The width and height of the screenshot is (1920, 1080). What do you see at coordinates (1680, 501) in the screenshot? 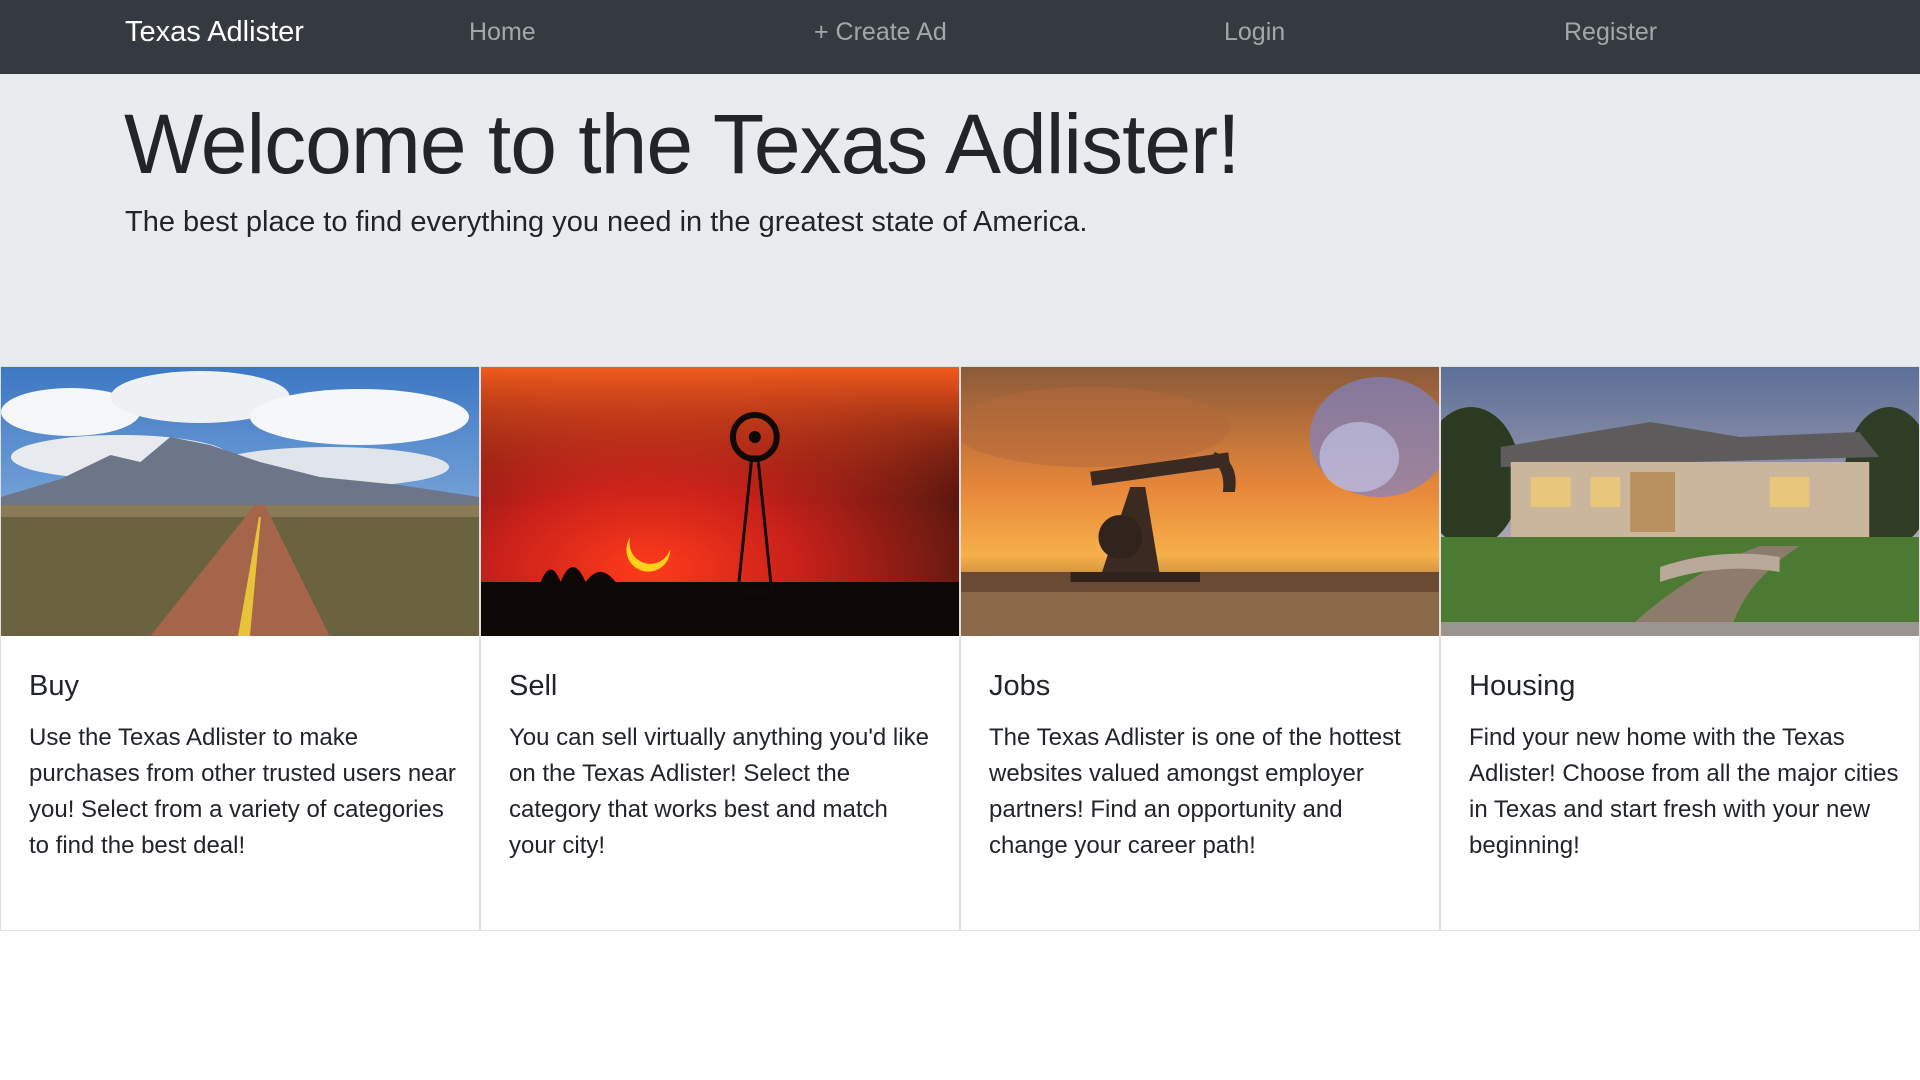
I see `house-image` at bounding box center [1680, 501].